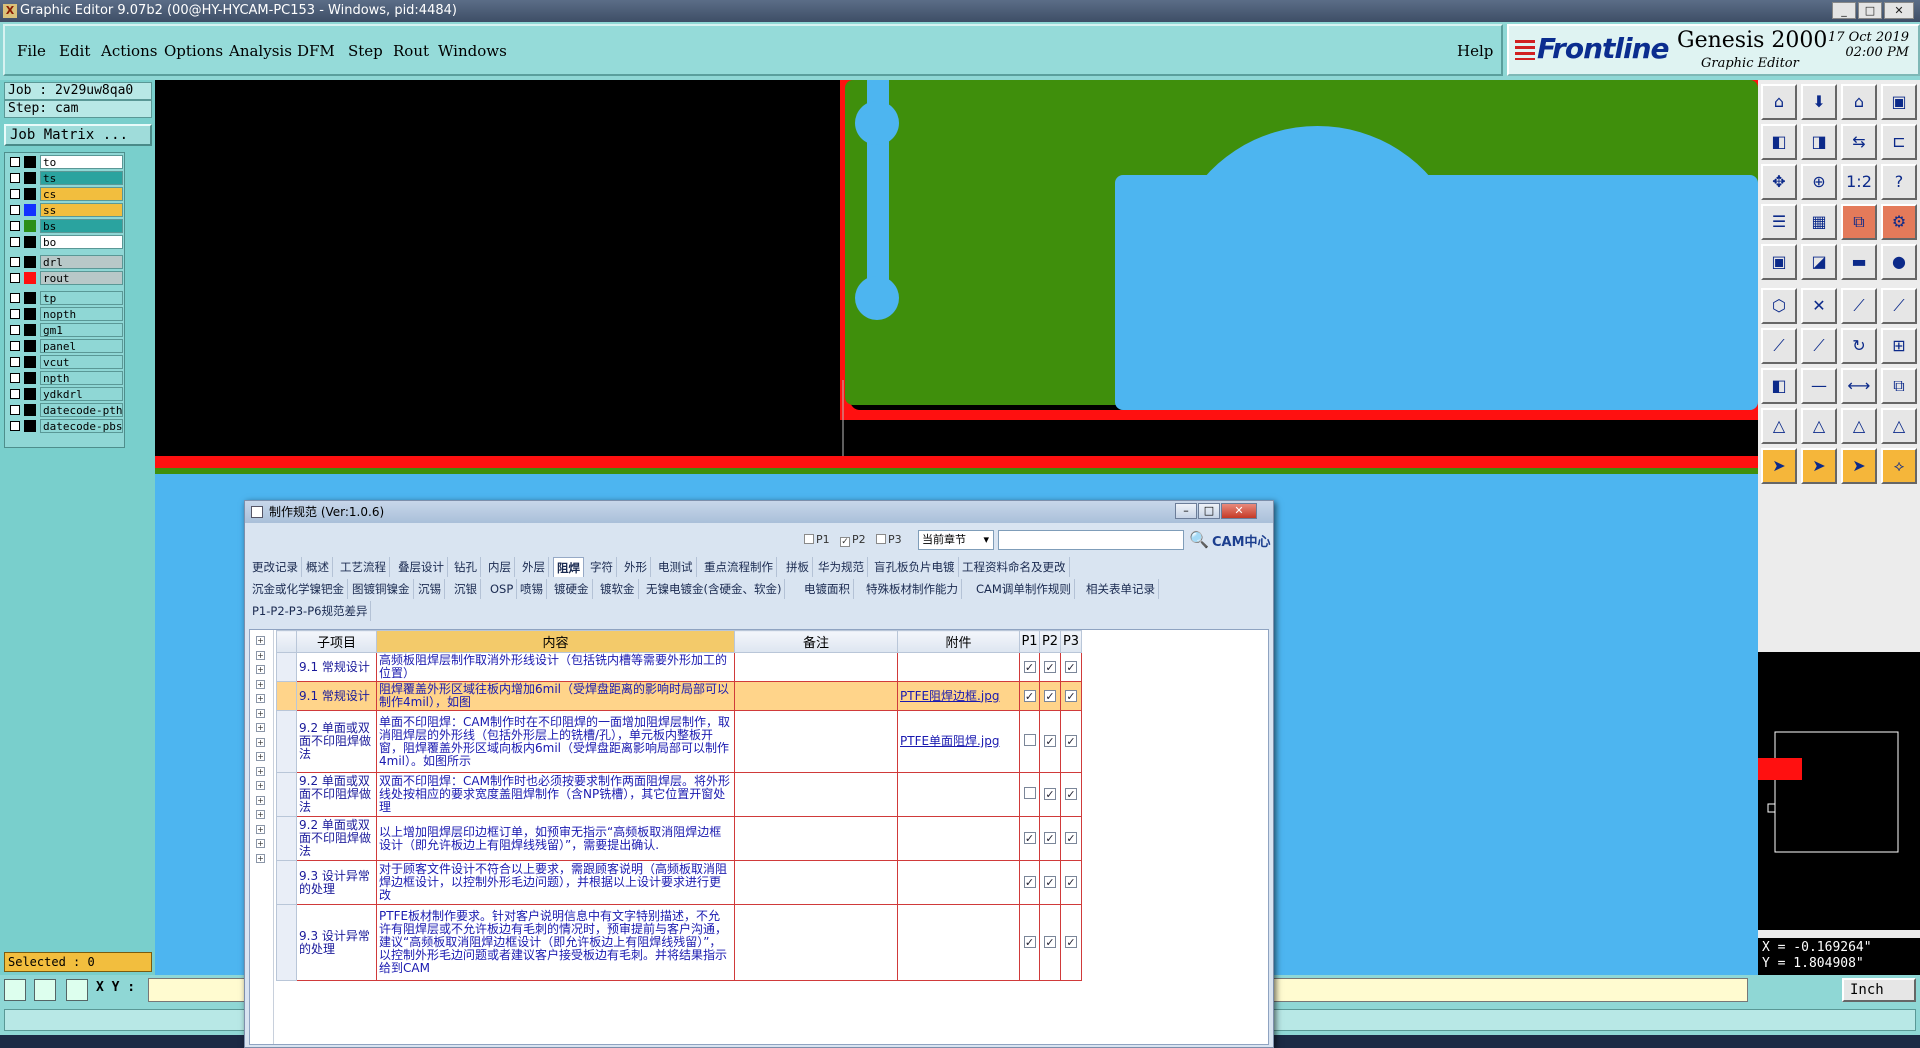  Describe the element at coordinates (958, 696) in the screenshot. I see `attachment-cell: PTFE阻焊边框.jpg` at that location.